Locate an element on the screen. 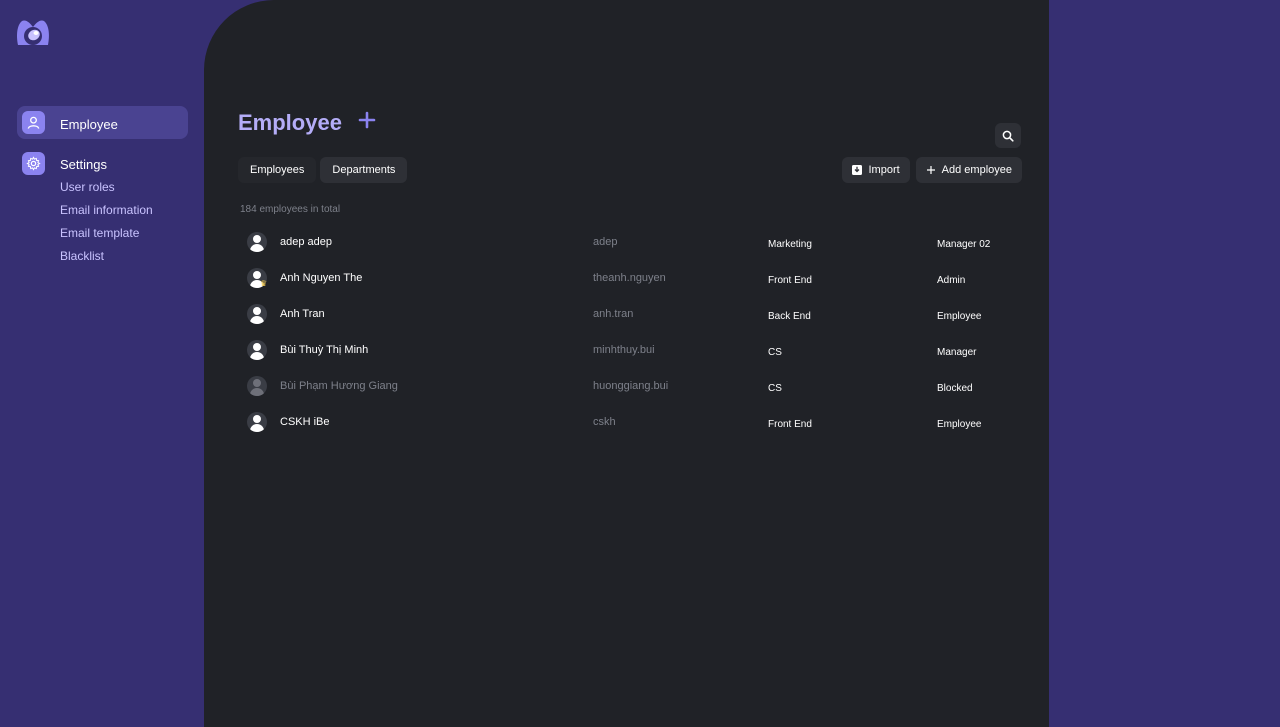 Image resolution: width=1280 pixels, height=727 pixels. employee-name: Bùi Phạm Hương Giang is located at coordinates (339, 386).